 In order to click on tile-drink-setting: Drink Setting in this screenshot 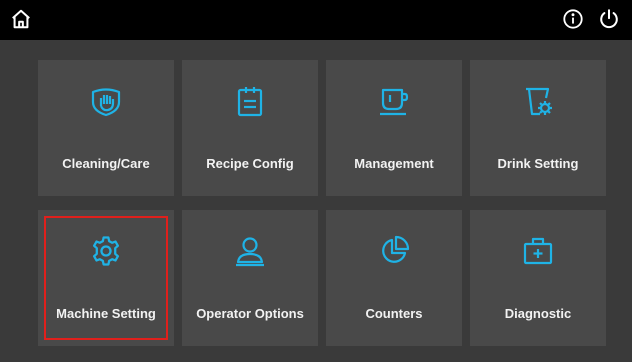, I will do `click(538, 128)`.